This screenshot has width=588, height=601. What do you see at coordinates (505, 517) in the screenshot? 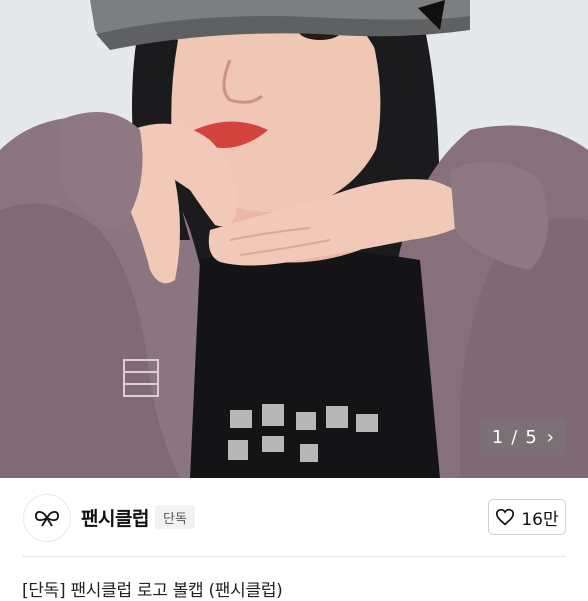
I see `heart-icon` at bounding box center [505, 517].